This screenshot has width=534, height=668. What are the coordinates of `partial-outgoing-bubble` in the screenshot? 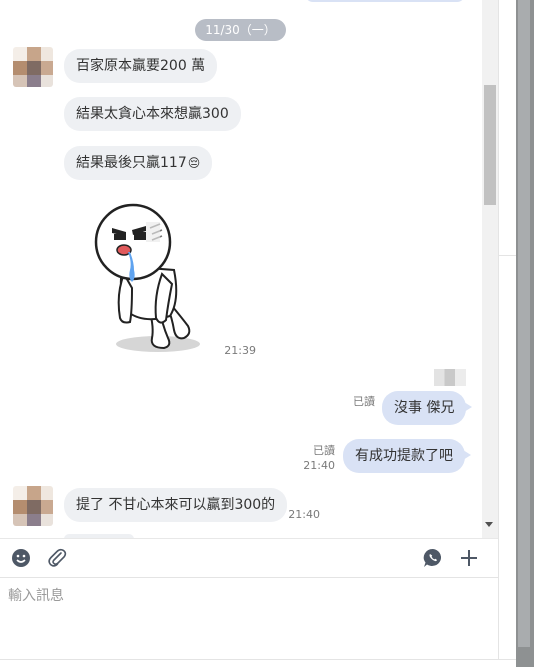 It's located at (385, 1).